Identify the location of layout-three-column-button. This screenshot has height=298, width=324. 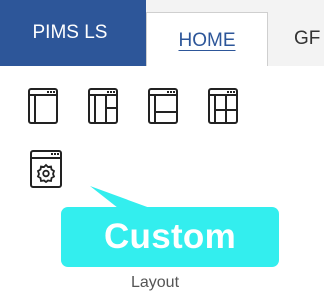
(103, 106).